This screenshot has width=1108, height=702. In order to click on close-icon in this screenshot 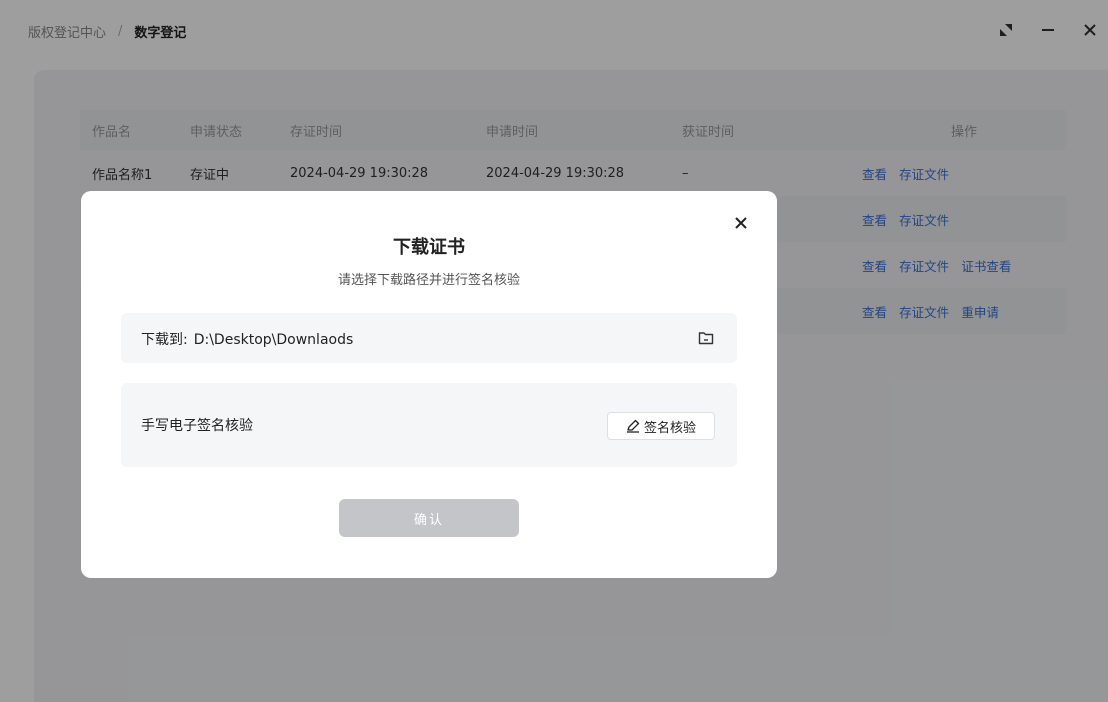, I will do `click(741, 223)`.